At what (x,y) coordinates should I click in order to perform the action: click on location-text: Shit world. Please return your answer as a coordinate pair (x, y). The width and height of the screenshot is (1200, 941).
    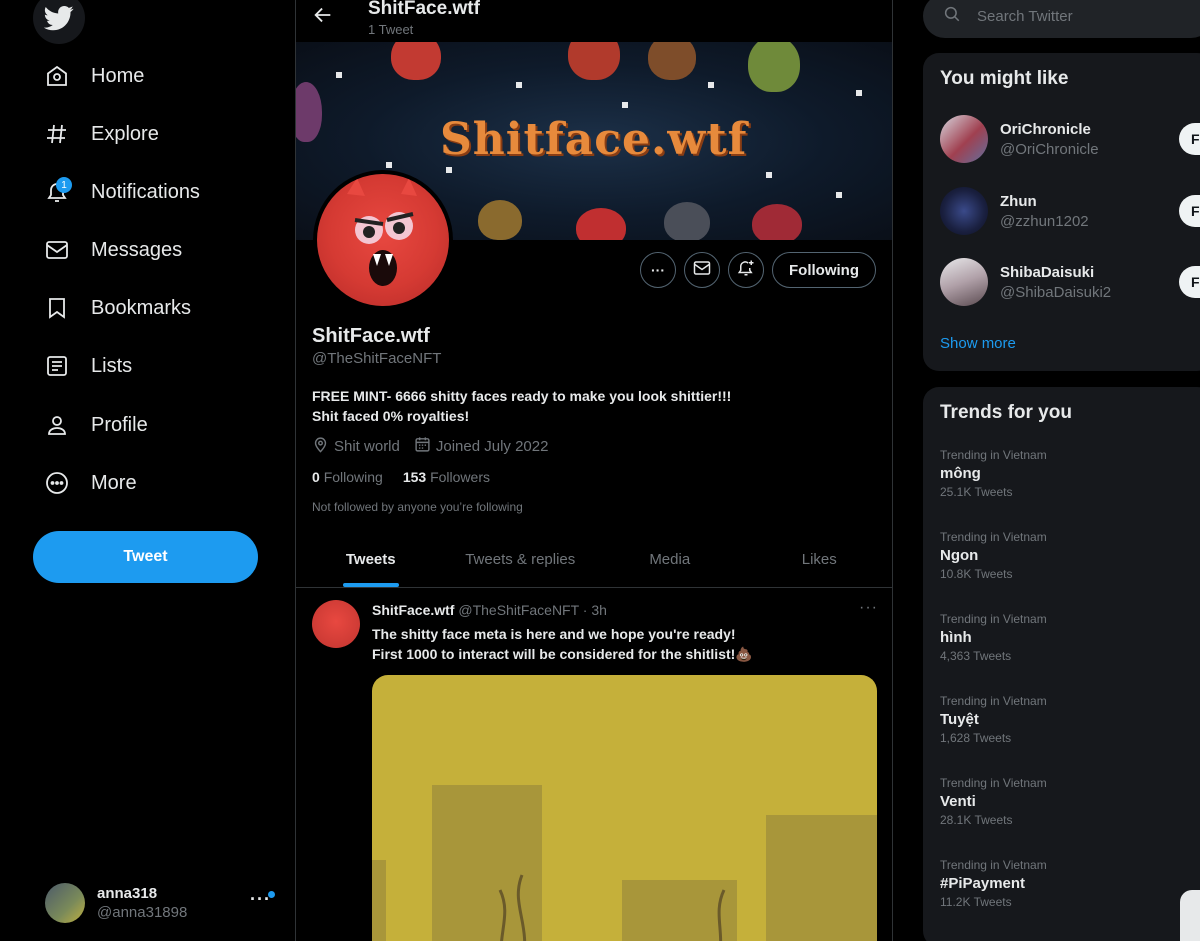
    Looking at the image, I should click on (367, 446).